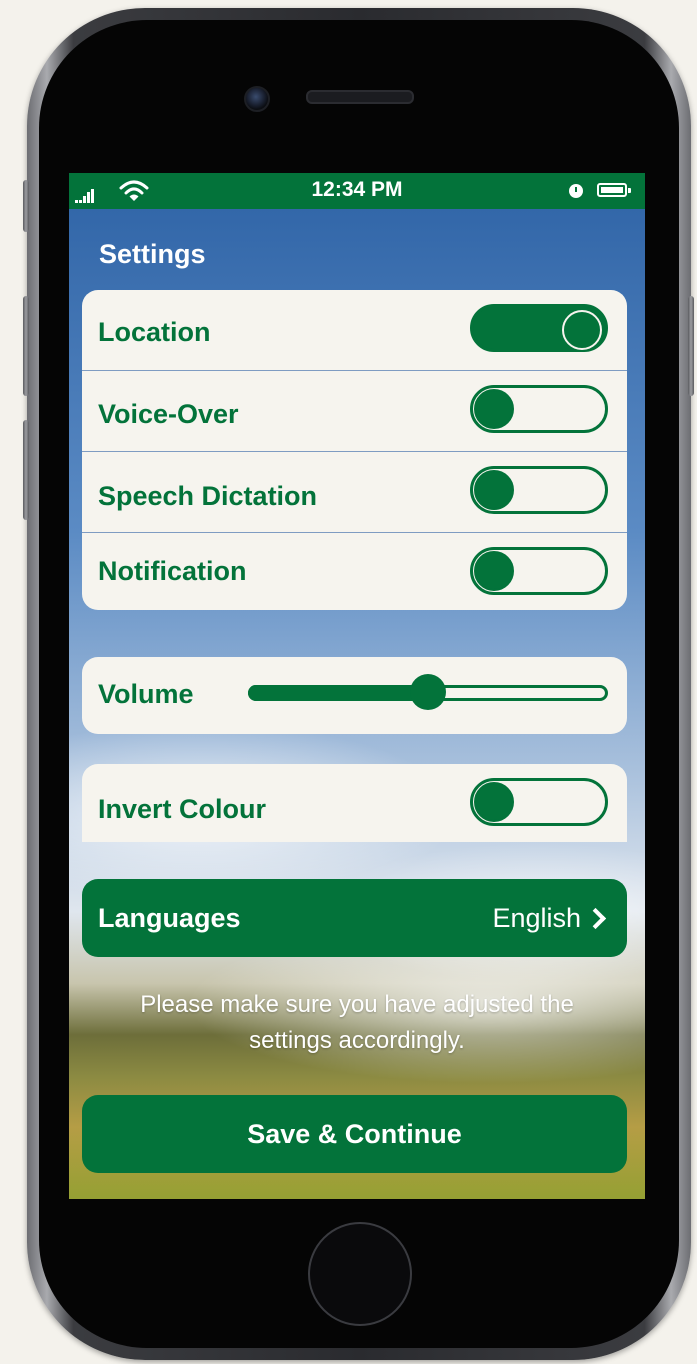 The width and height of the screenshot is (697, 1364). Describe the element at coordinates (354, 410) in the screenshot. I see `setting-row-voice-over: Voice-Over` at that location.